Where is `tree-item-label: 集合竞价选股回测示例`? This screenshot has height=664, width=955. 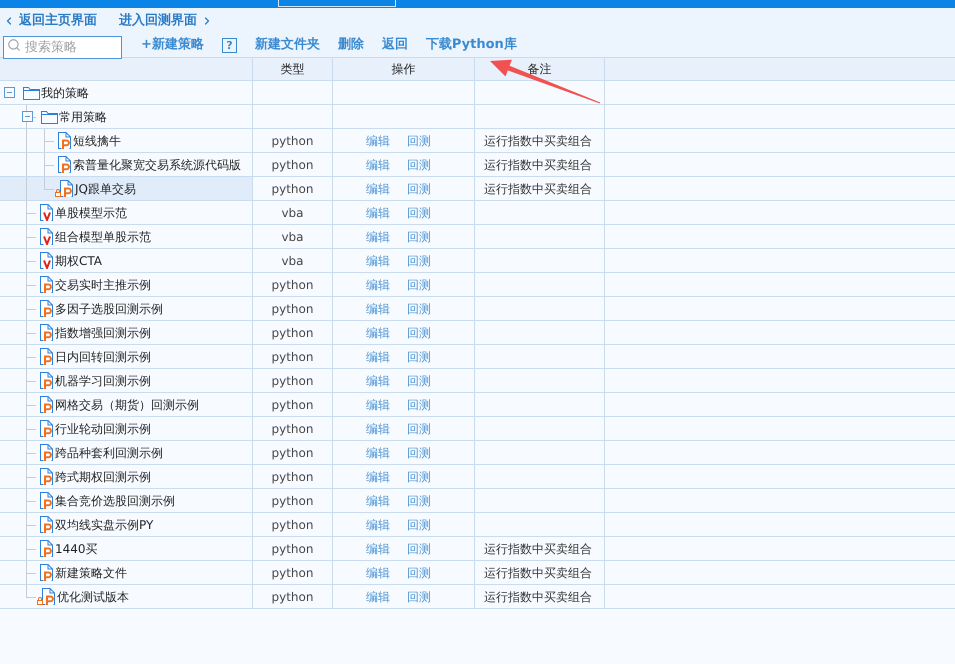
tree-item-label: 集合竞价选股回测示例 is located at coordinates (115, 501).